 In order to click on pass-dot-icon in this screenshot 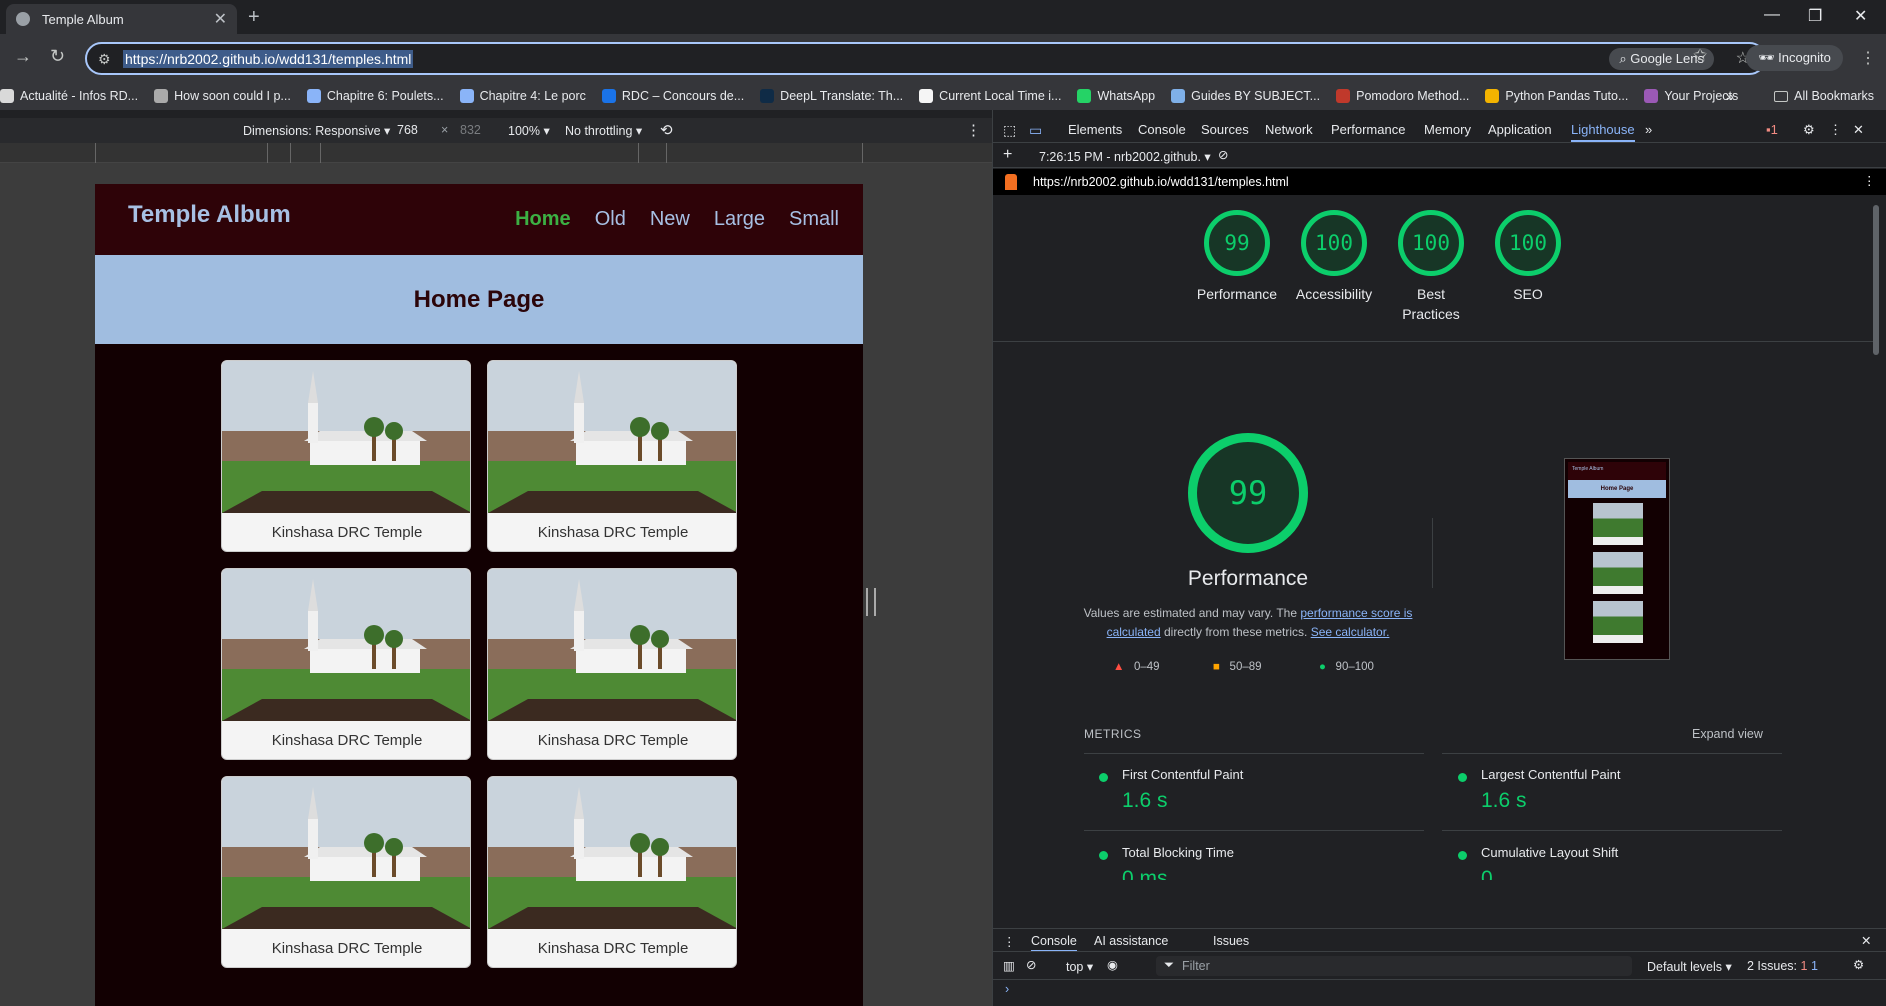, I will do `click(1462, 855)`.